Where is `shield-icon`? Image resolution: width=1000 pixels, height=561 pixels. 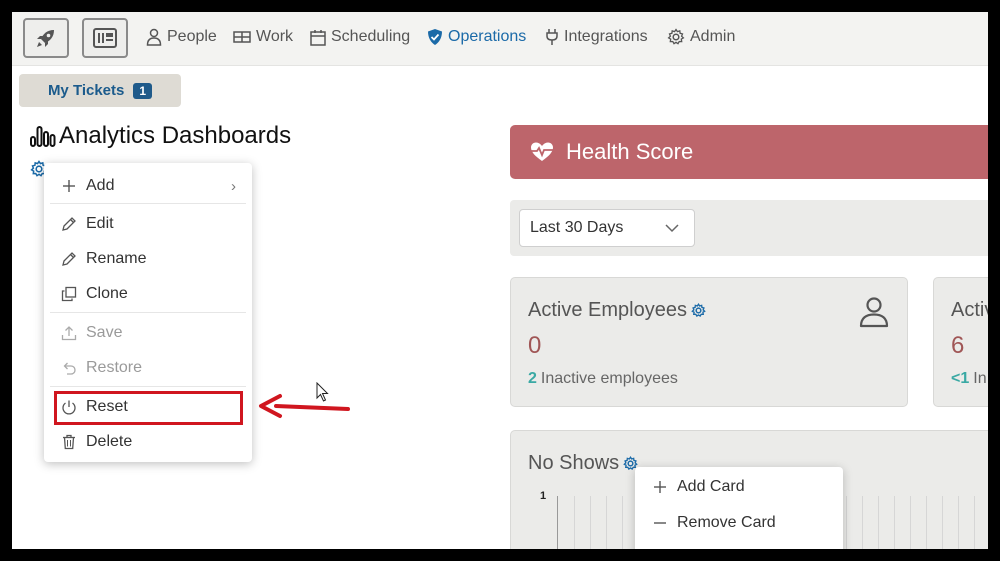
shield-icon is located at coordinates (435, 37).